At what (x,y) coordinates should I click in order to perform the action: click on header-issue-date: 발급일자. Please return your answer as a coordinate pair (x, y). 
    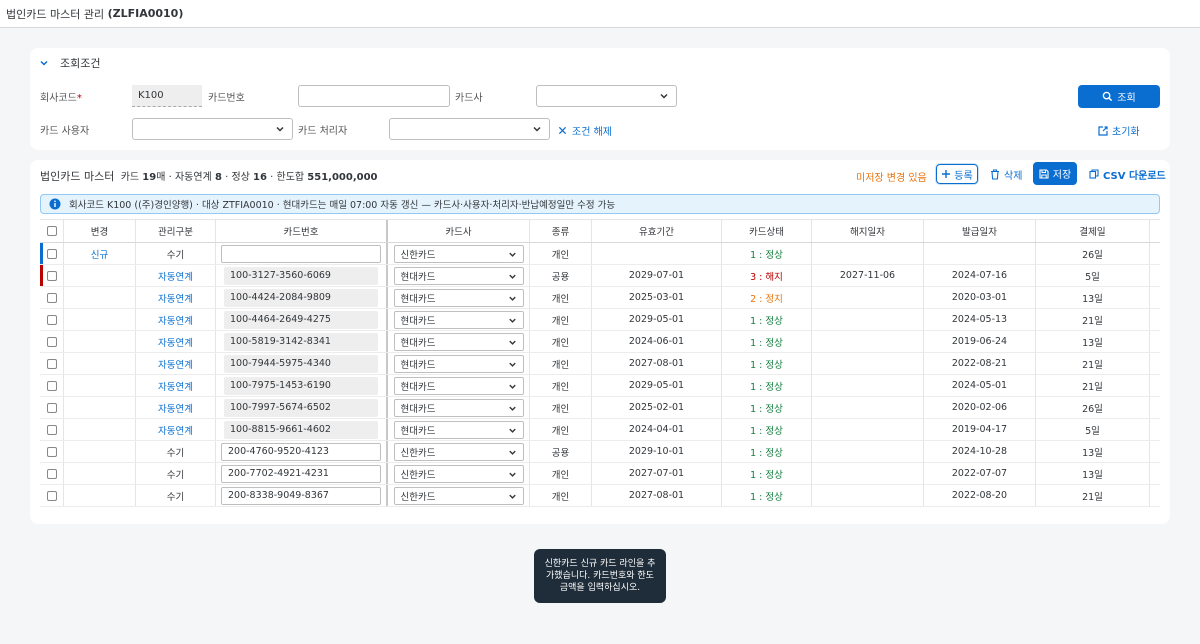
    Looking at the image, I should click on (980, 231).